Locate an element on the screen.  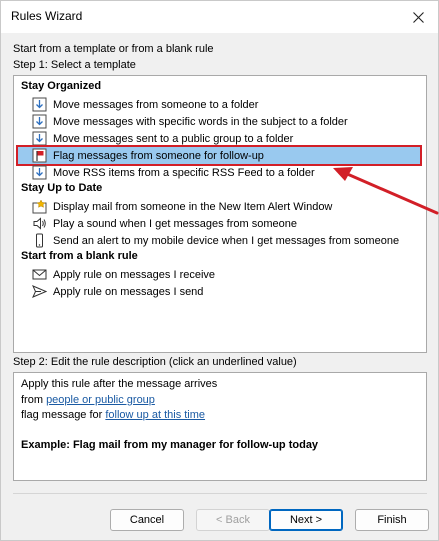
divider is located at coordinates (220, 493).